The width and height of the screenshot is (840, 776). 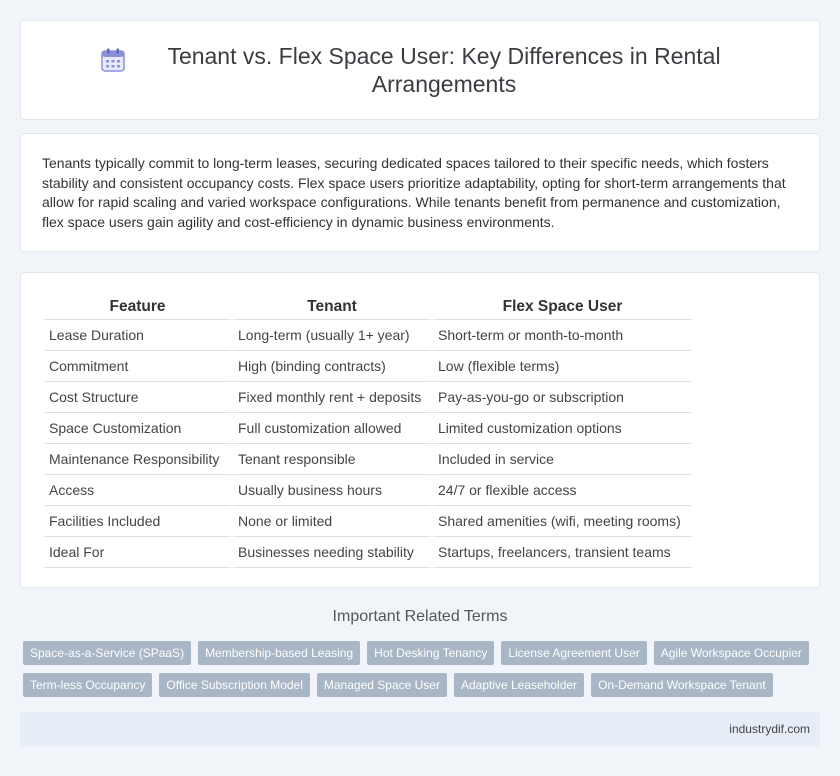 I want to click on feature-cell: Commitment, so click(x=137, y=366).